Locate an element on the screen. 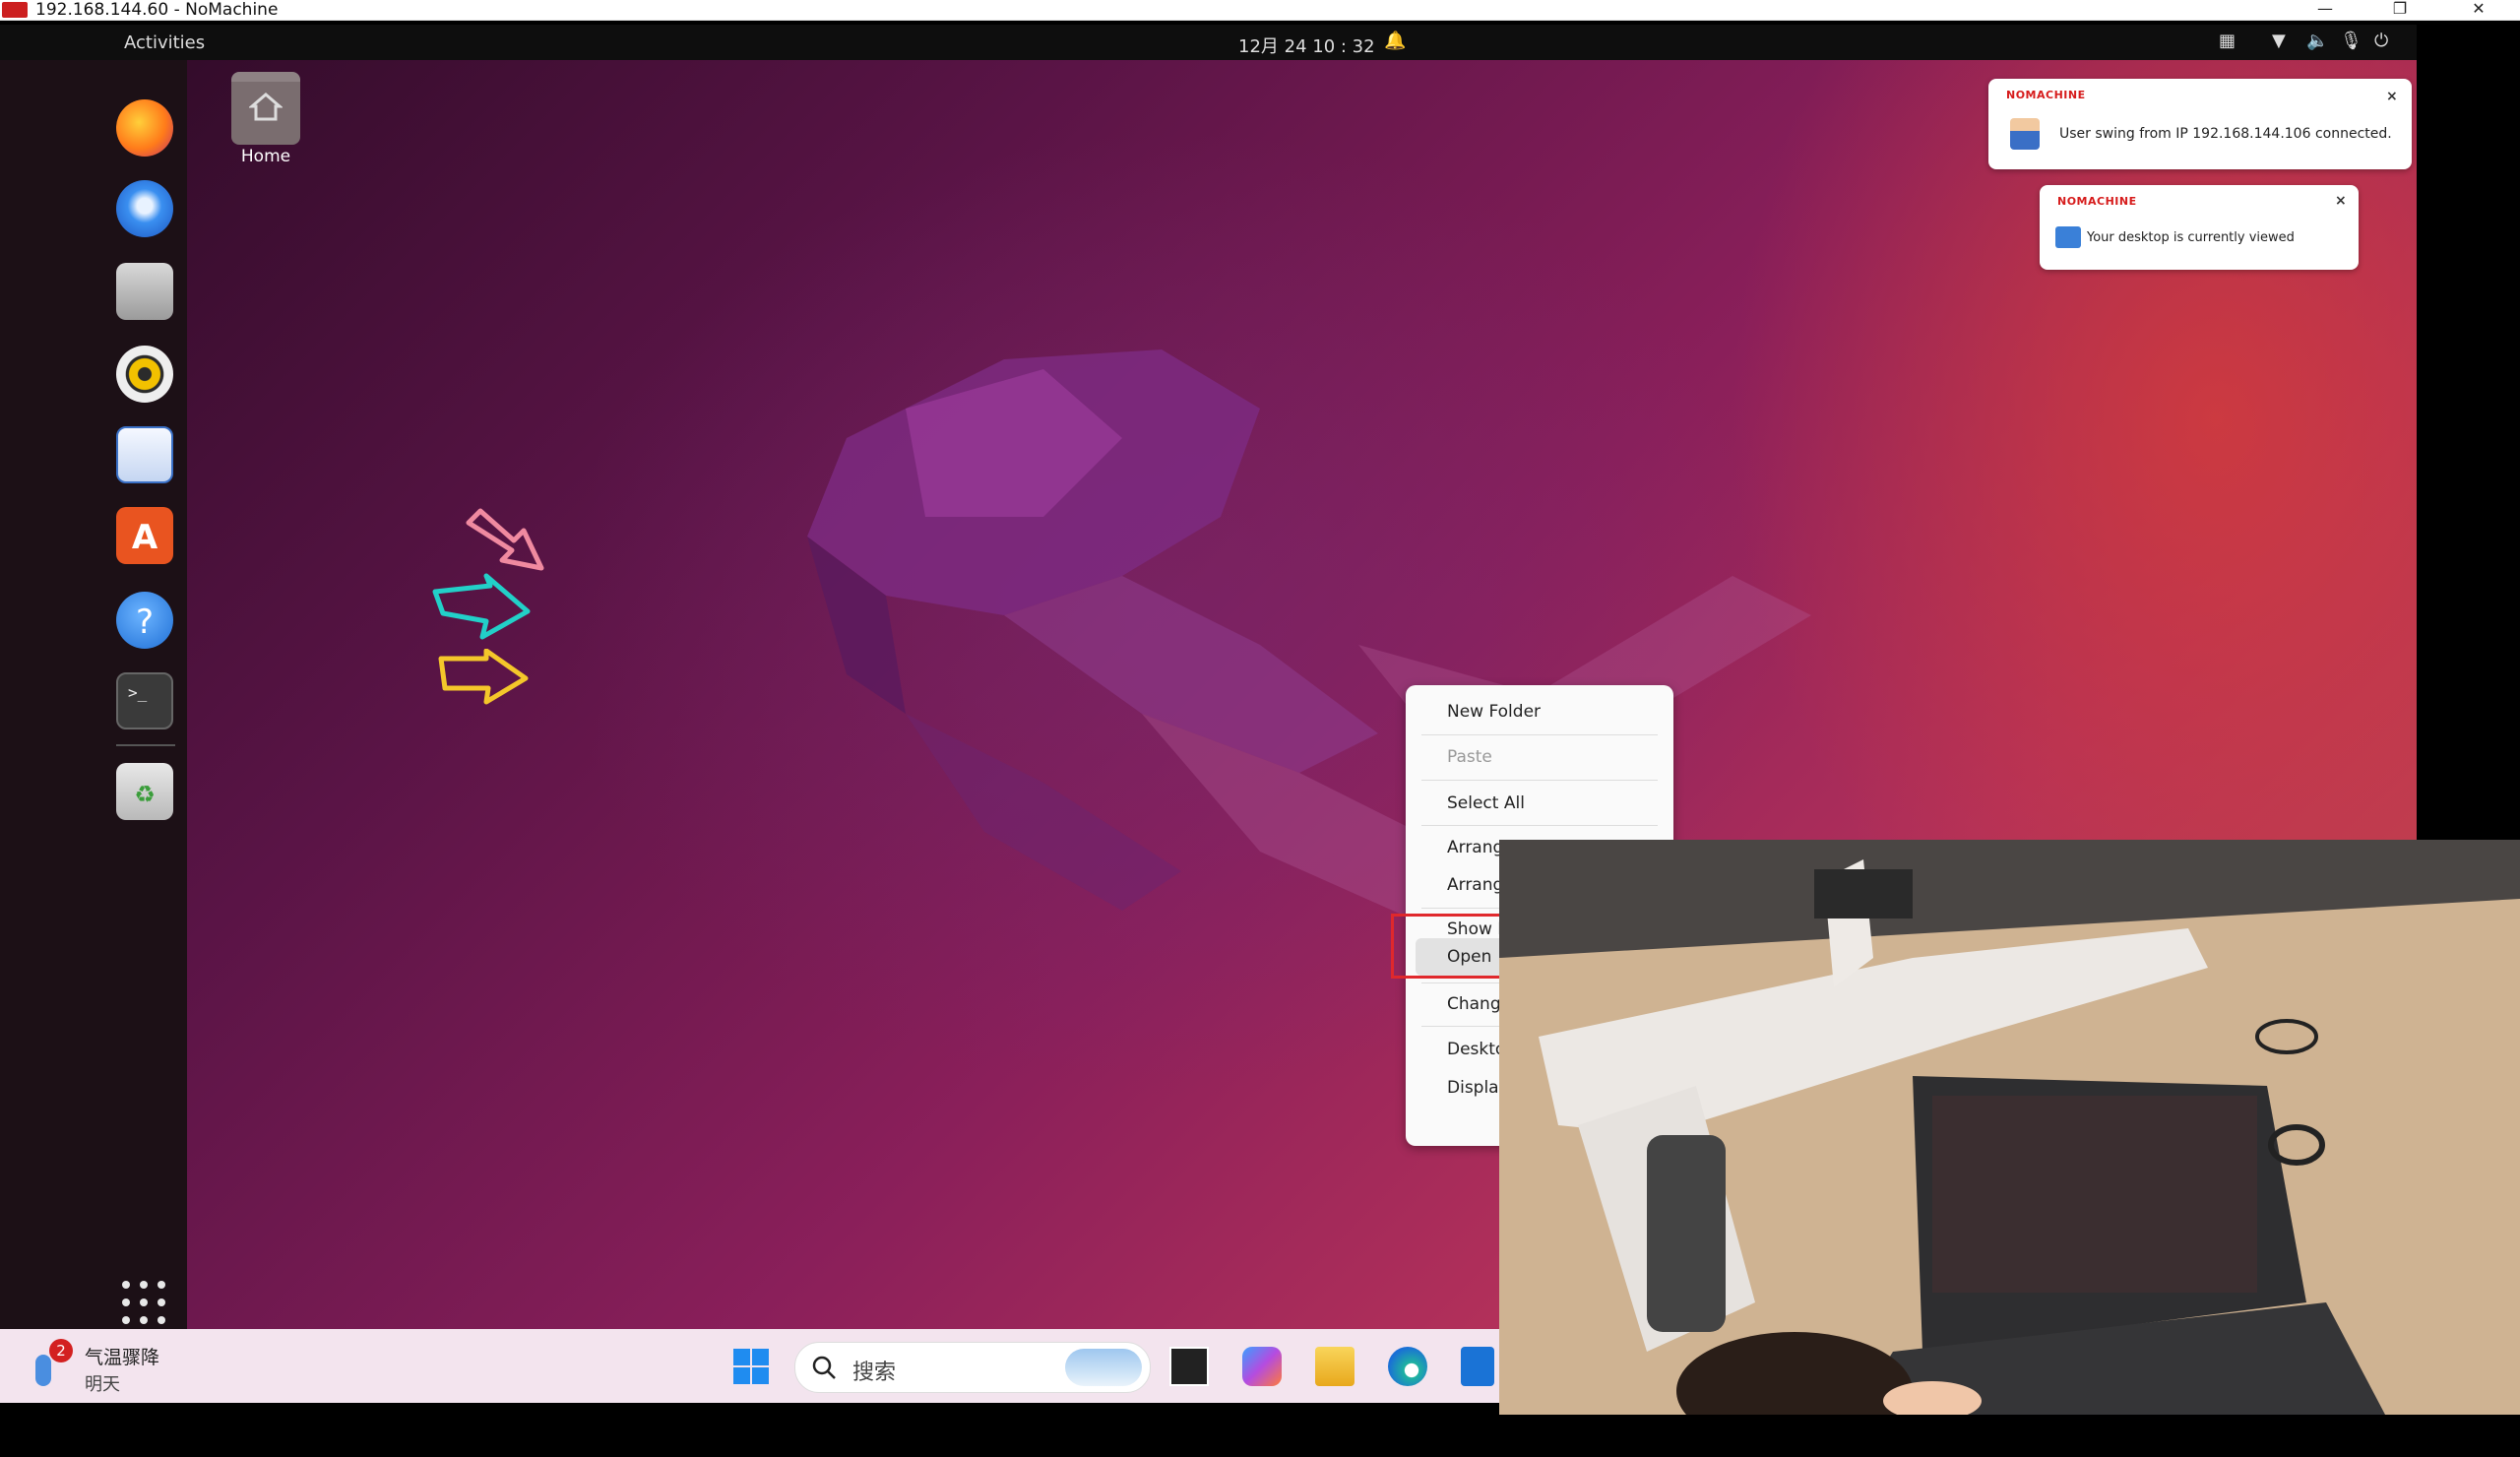  nomachine-icon is located at coordinates (15, 10).